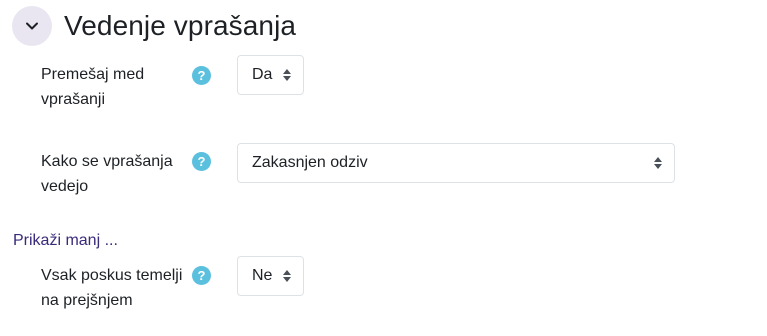 The height and width of the screenshot is (336, 767). Describe the element at coordinates (310, 162) in the screenshot. I see `behaviour-value: Zakasnjen odziv` at that location.